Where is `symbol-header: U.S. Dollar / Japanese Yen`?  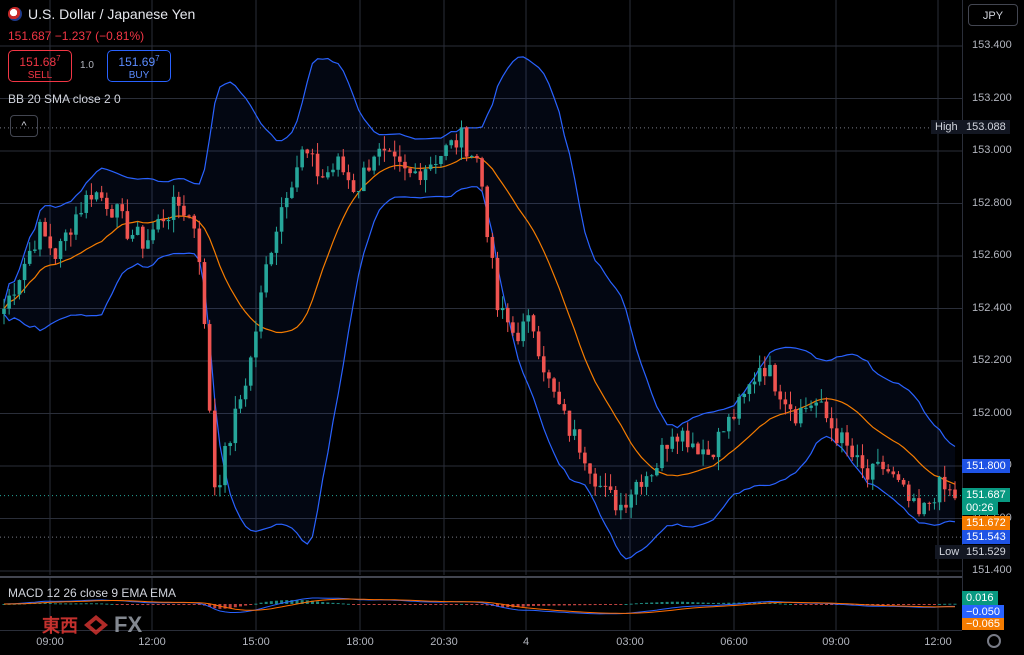
symbol-header: U.S. Dollar / Japanese Yen is located at coordinates (101, 14).